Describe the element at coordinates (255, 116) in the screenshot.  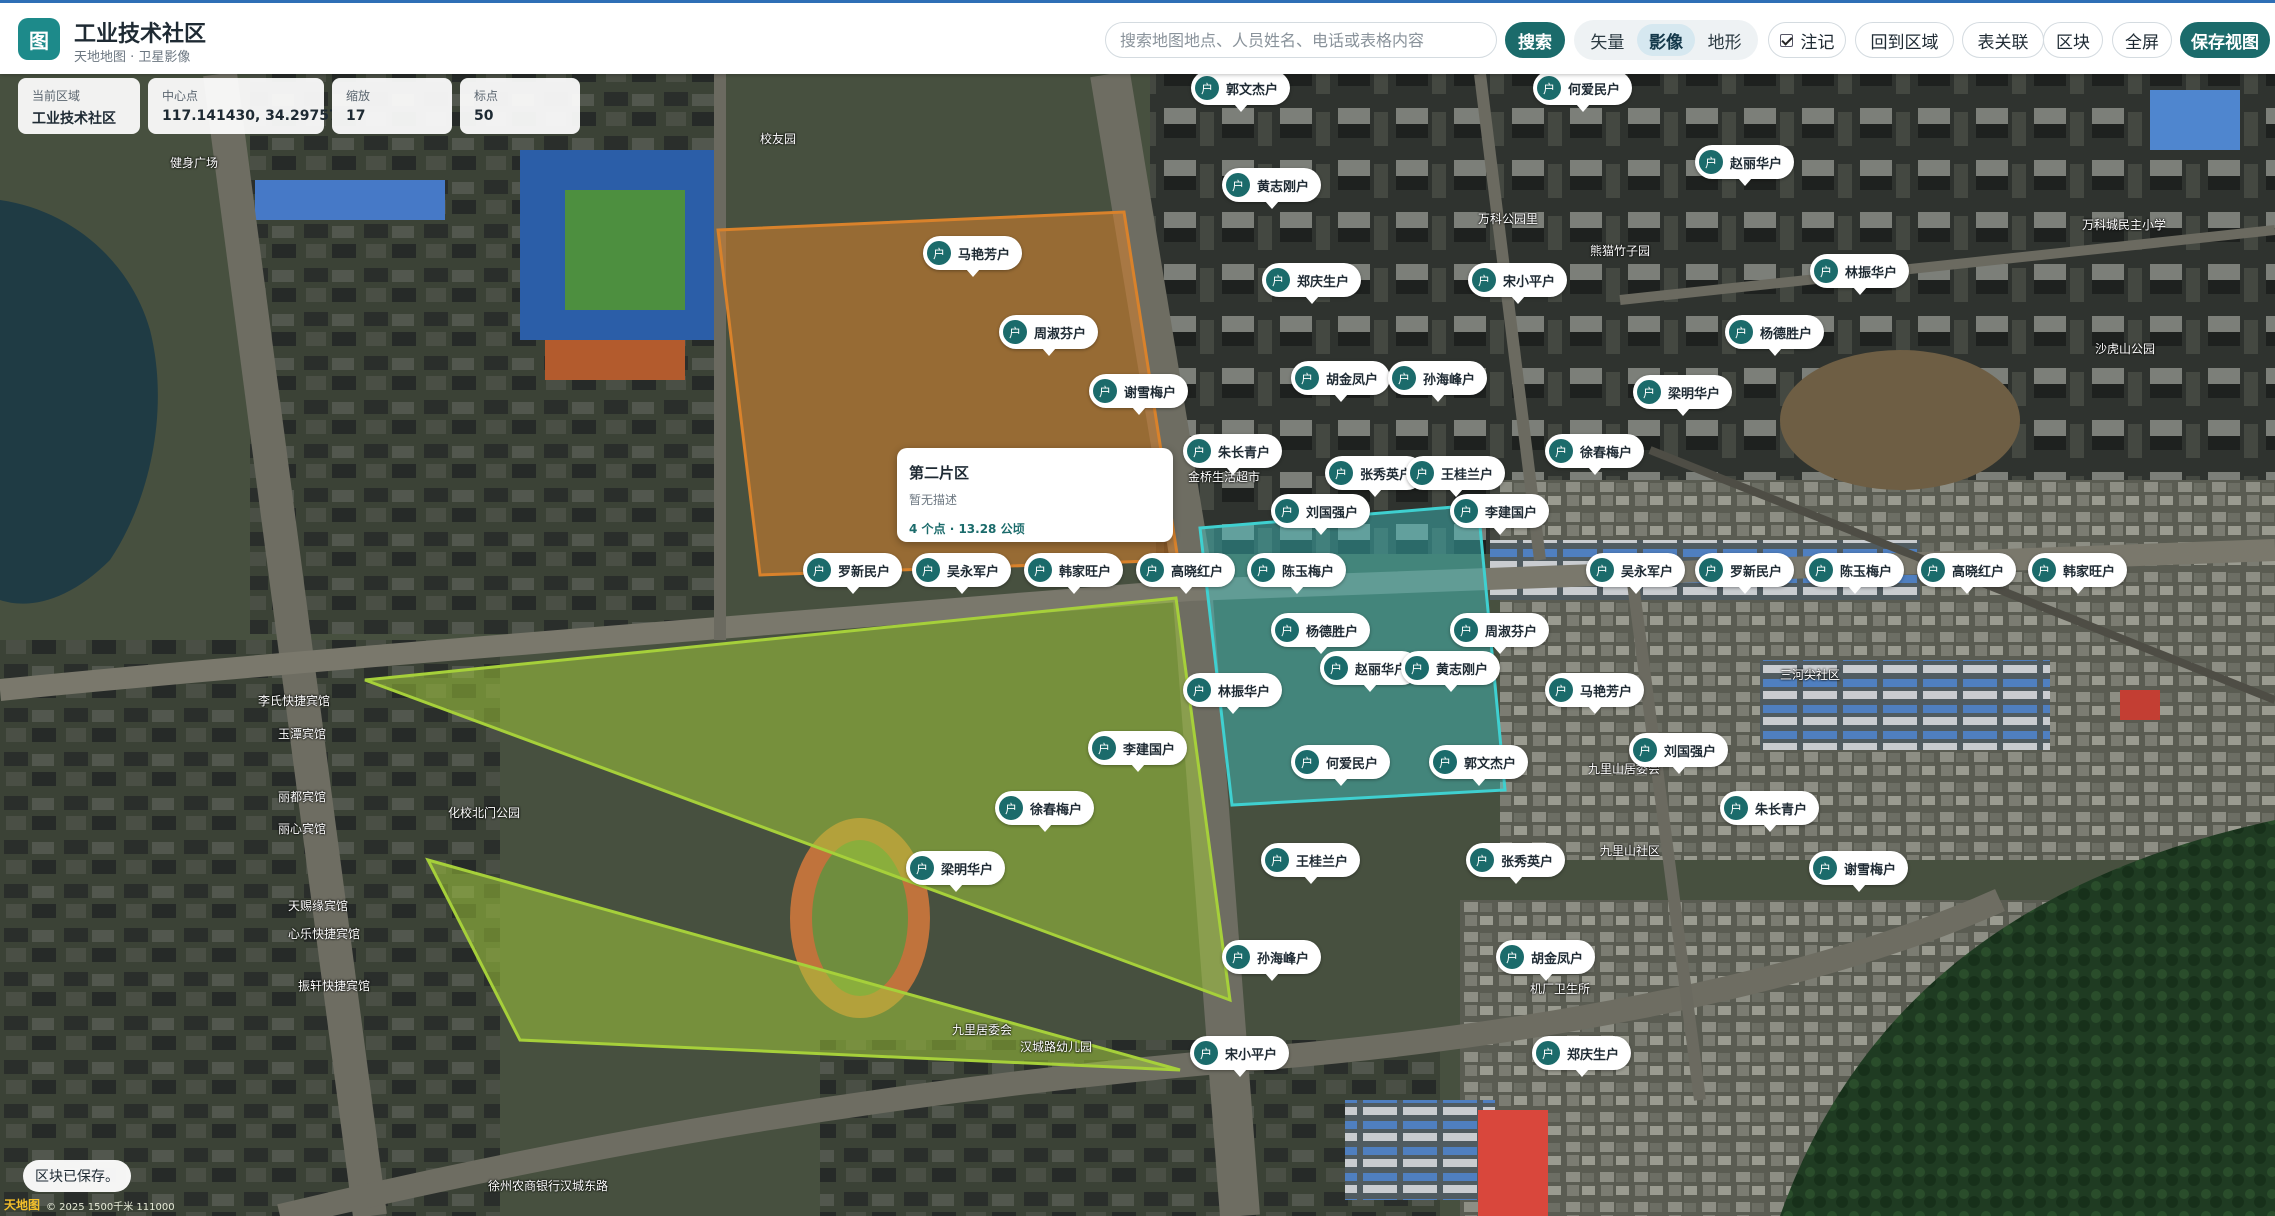
I see `center-value: 117.141430, 34.297570` at that location.